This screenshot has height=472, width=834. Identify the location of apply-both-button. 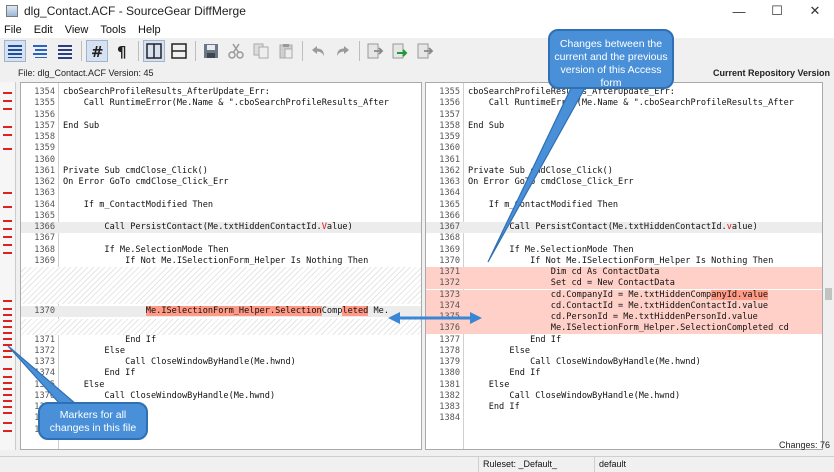
(425, 51).